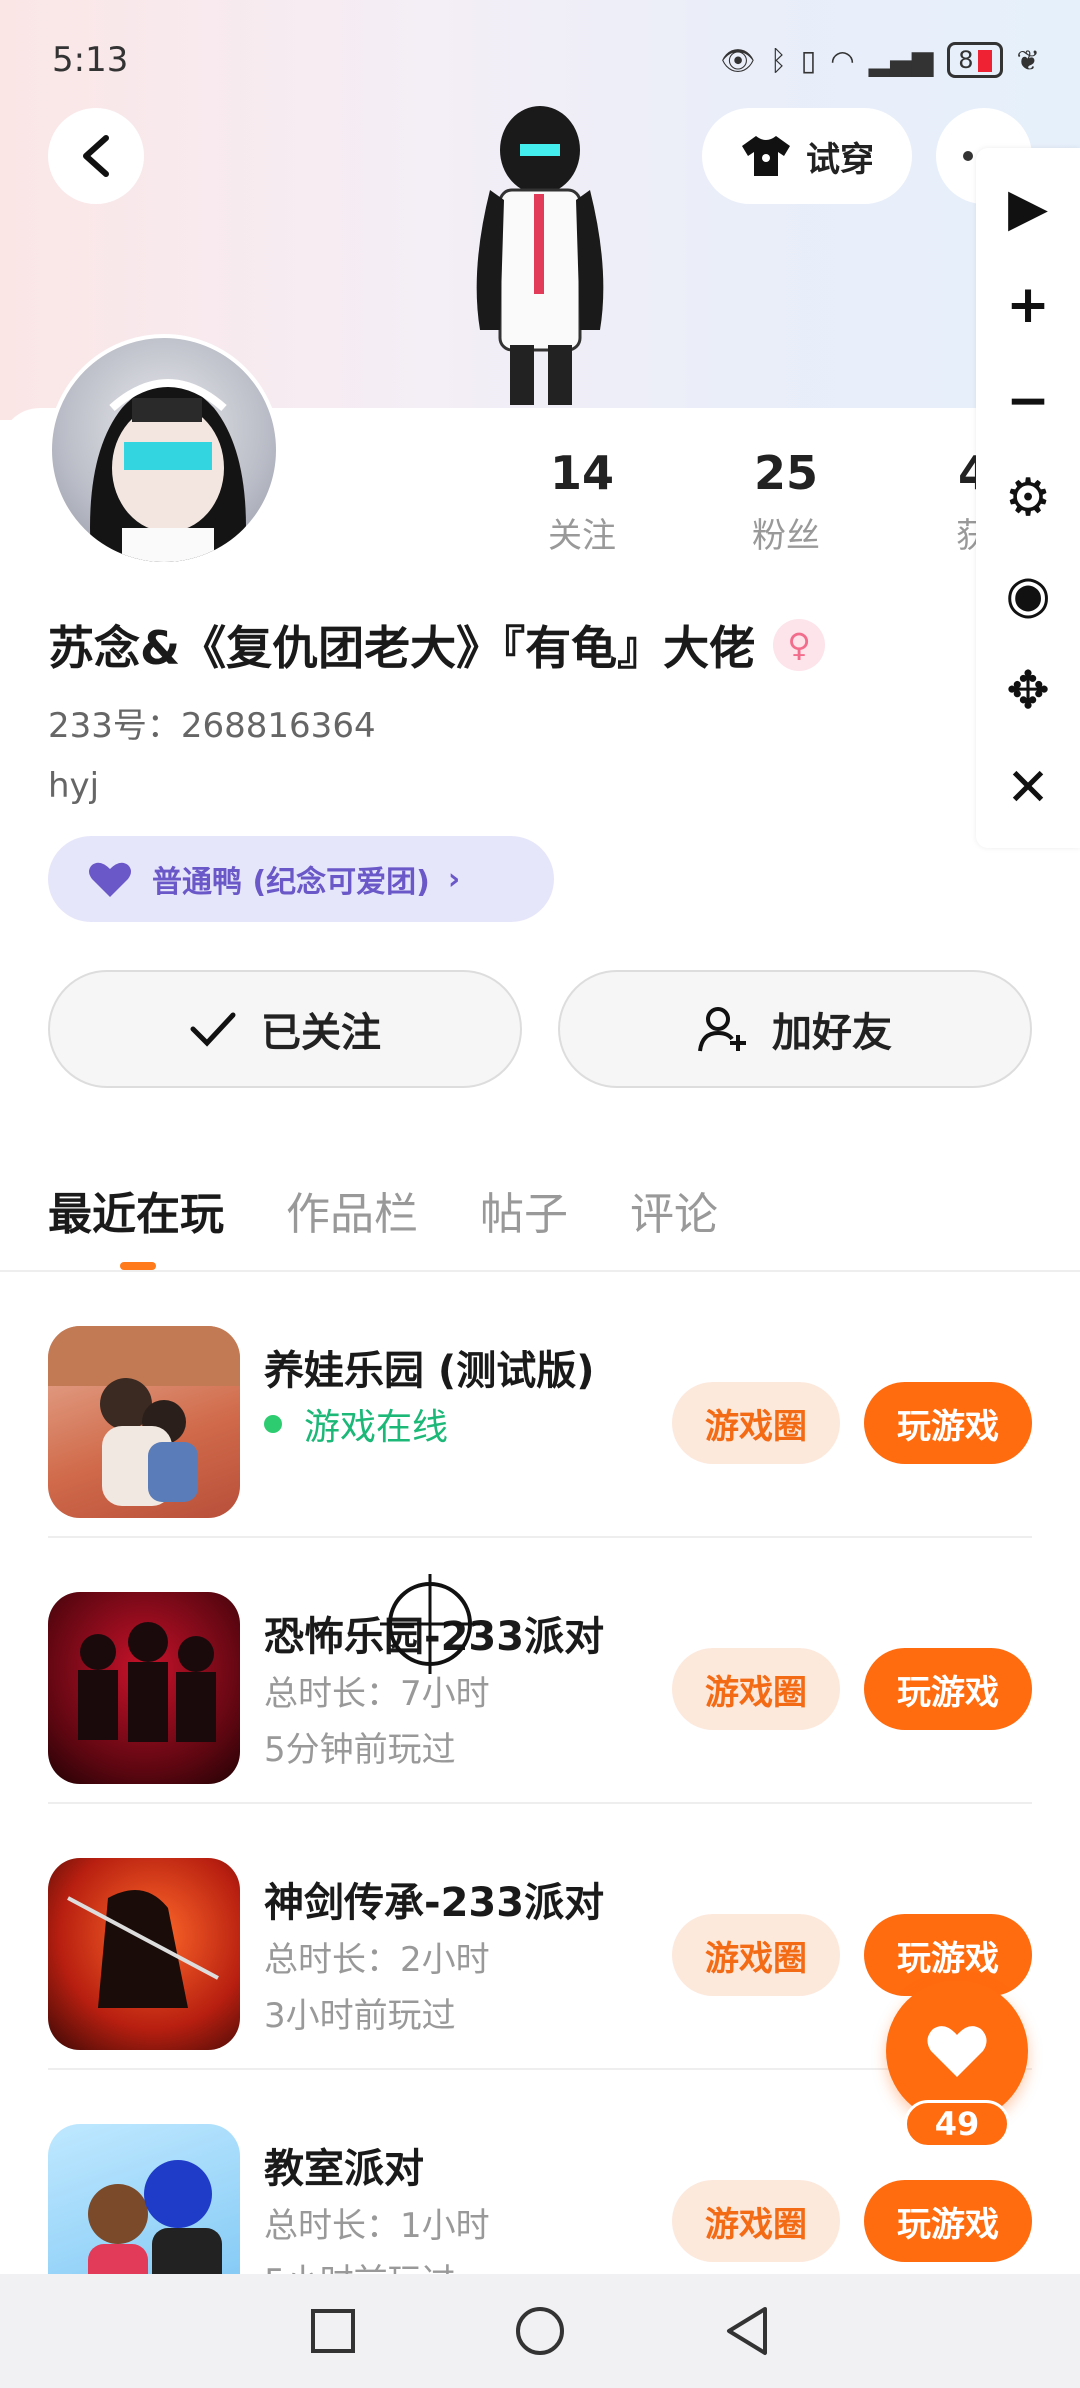 The height and width of the screenshot is (2388, 1080). Describe the element at coordinates (110, 879) in the screenshot. I see `purple-heart-icon` at that location.